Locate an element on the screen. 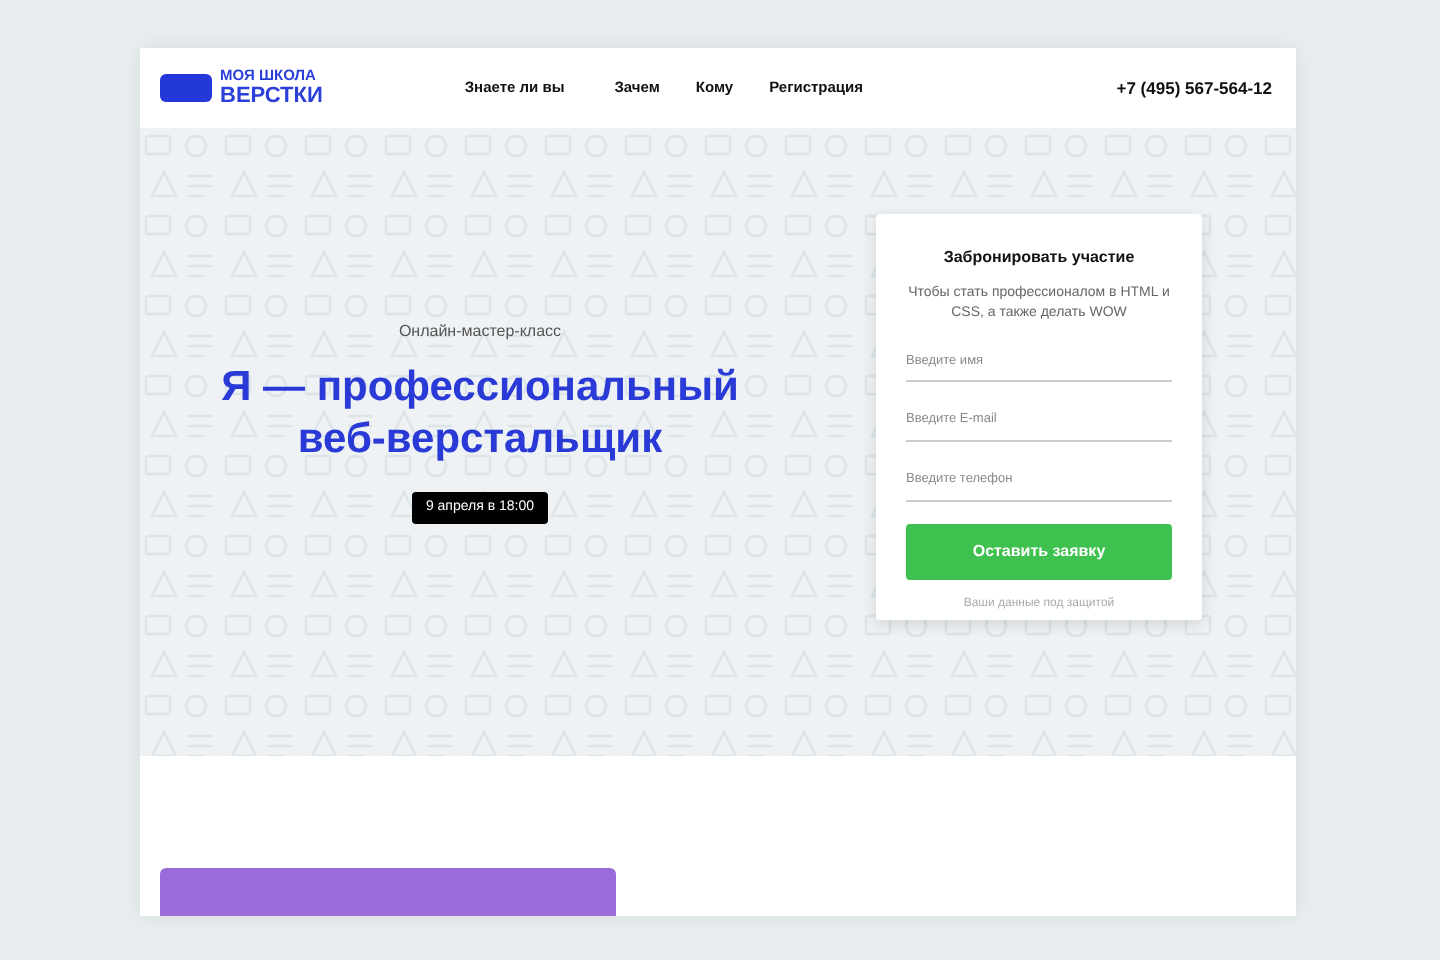 The height and width of the screenshot is (960, 1440). phone-number: +7 (495) 567-564-12 is located at coordinates (1194, 88).